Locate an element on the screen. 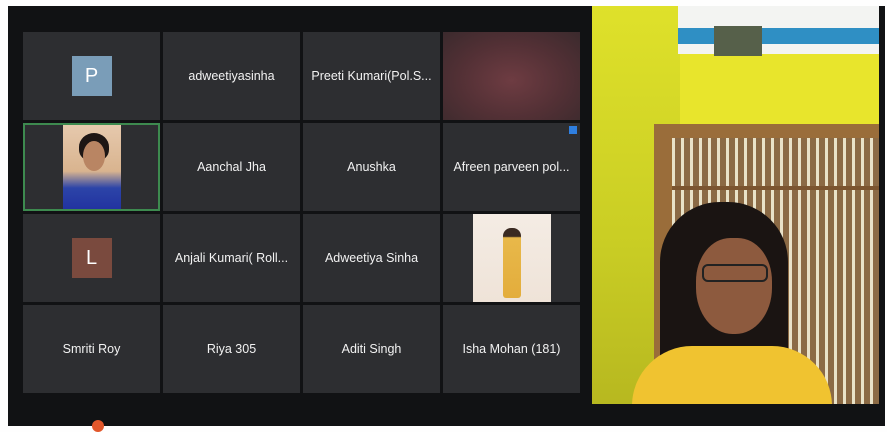 This screenshot has height=432, width=887. participant-name: Smriti Roy is located at coordinates (91, 349).